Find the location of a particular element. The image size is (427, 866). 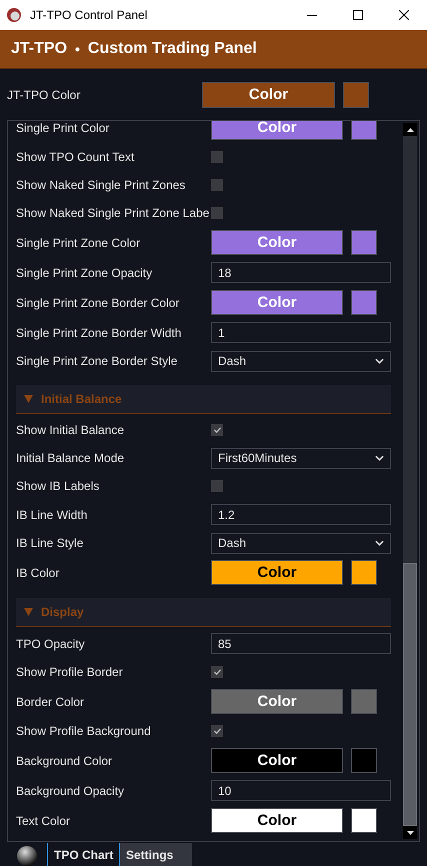

setting-label: Single Print Zone Opacity is located at coordinates (85, 273).